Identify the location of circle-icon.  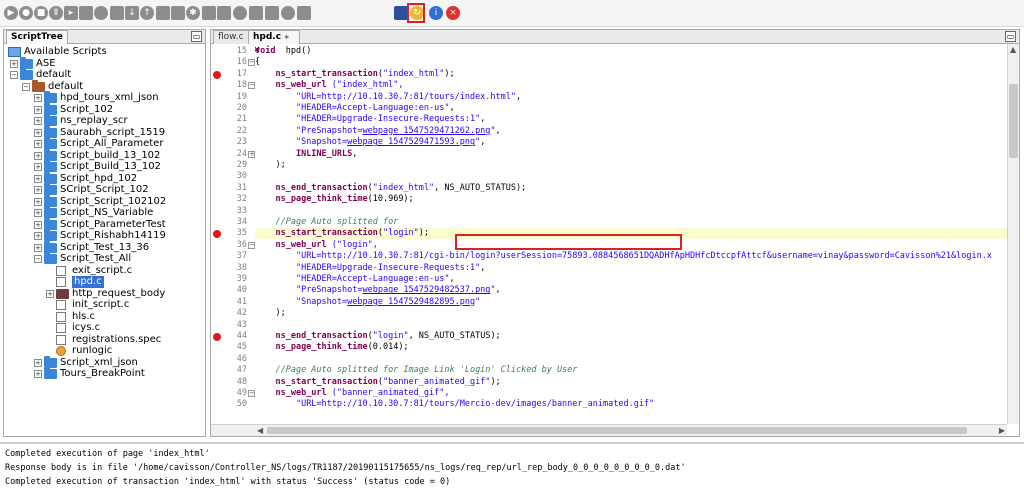
(272, 13).